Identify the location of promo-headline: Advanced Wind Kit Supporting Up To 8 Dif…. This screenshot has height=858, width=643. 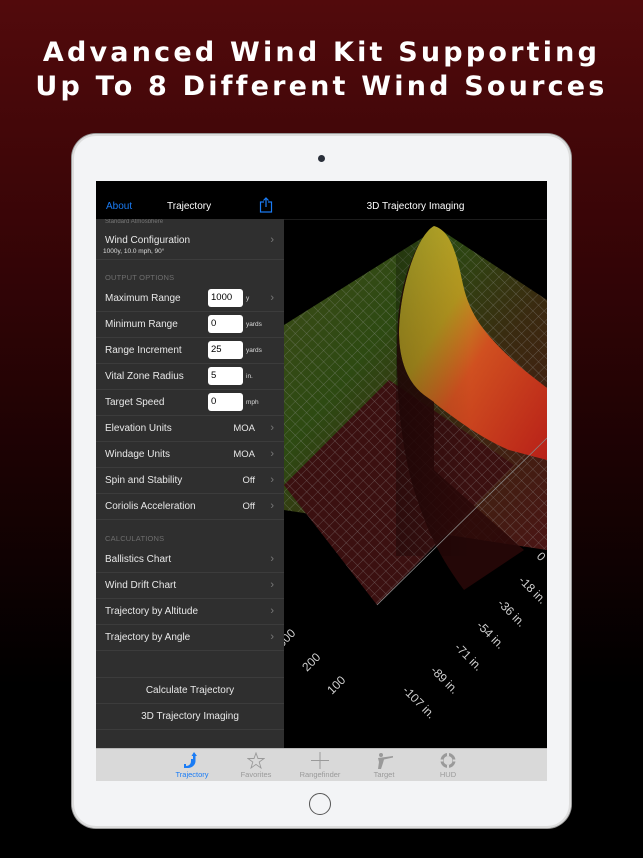
(321, 70).